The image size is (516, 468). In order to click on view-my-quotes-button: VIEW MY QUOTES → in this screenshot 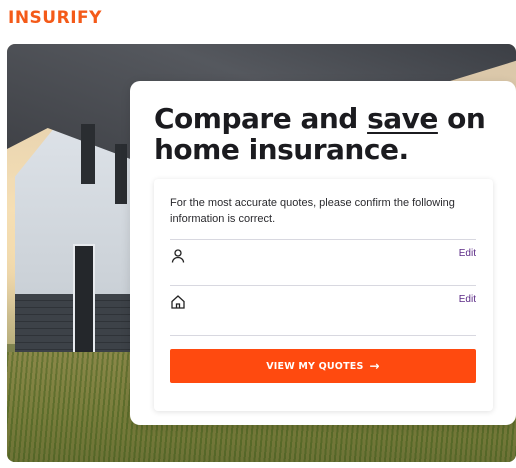, I will do `click(323, 366)`.